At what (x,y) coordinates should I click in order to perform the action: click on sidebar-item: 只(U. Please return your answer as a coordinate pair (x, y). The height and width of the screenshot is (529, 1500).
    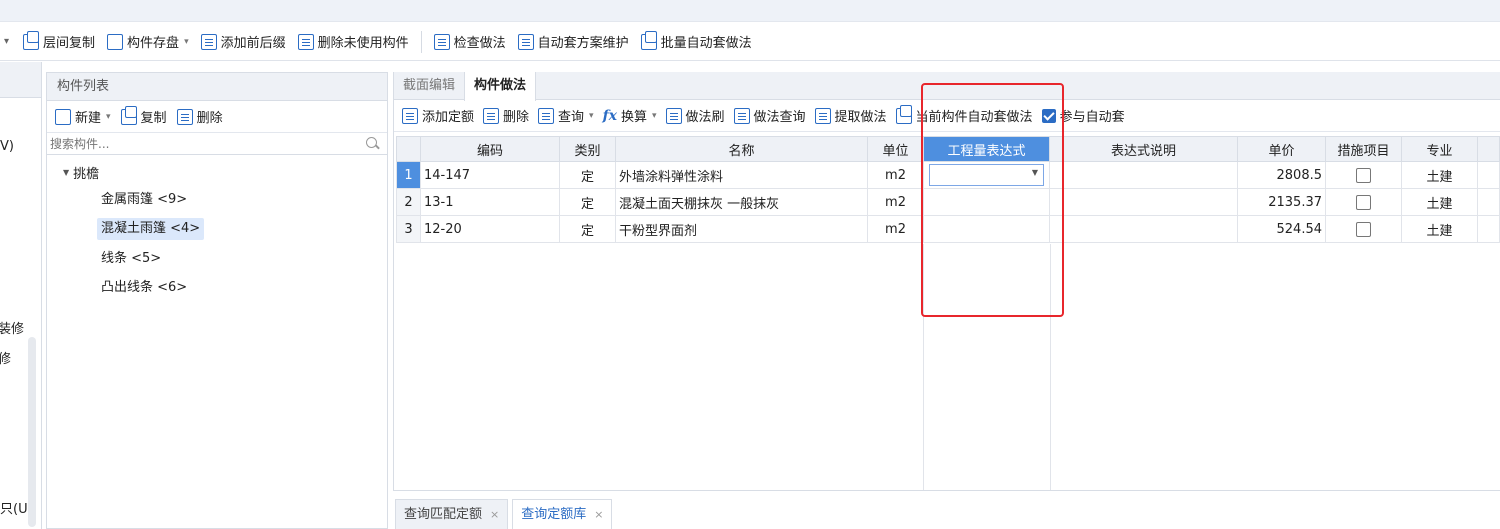
    Looking at the image, I should click on (14, 507).